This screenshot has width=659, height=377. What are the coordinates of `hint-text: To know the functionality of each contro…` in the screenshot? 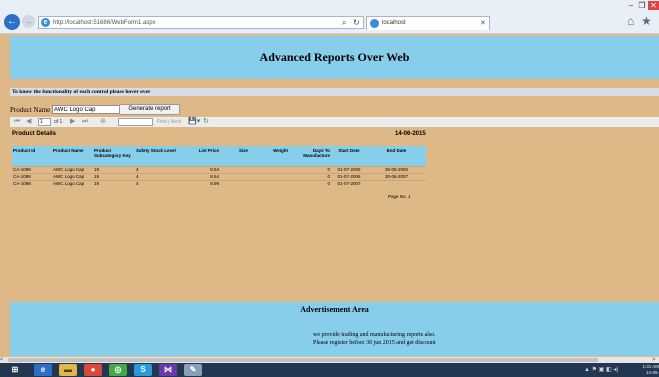 It's located at (81, 92).